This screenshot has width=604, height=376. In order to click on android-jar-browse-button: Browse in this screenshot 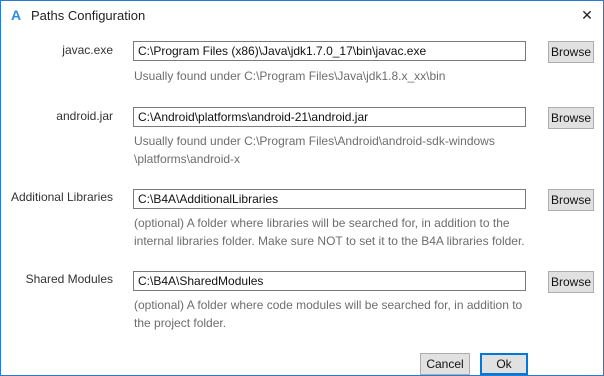, I will do `click(571, 118)`.